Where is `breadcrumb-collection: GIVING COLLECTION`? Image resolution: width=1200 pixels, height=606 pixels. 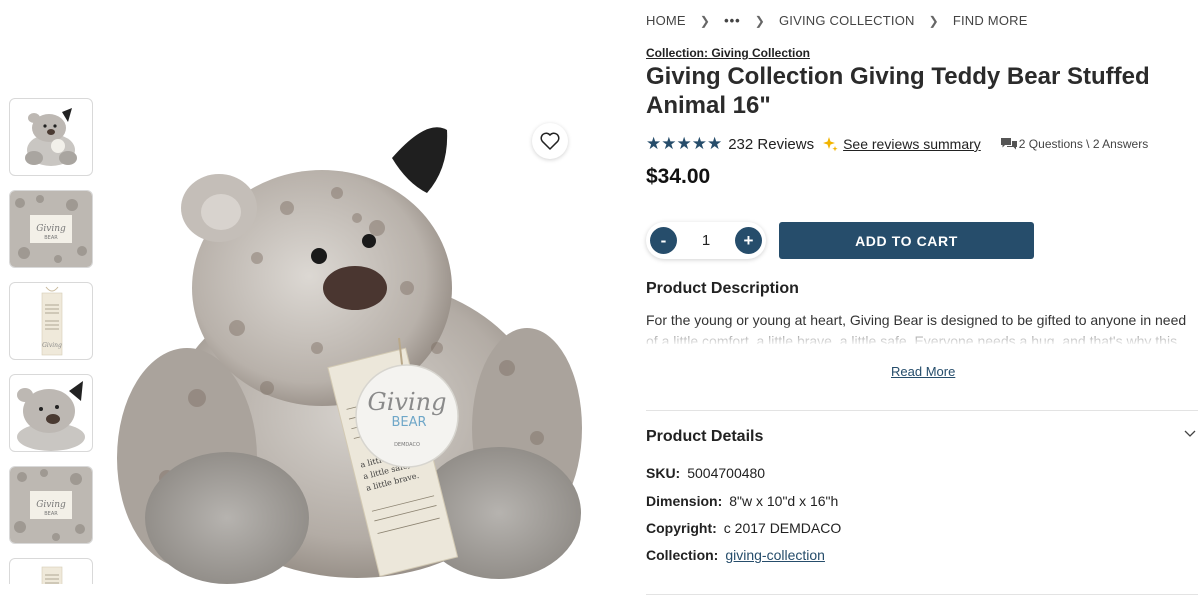
breadcrumb-collection: GIVING COLLECTION is located at coordinates (847, 20).